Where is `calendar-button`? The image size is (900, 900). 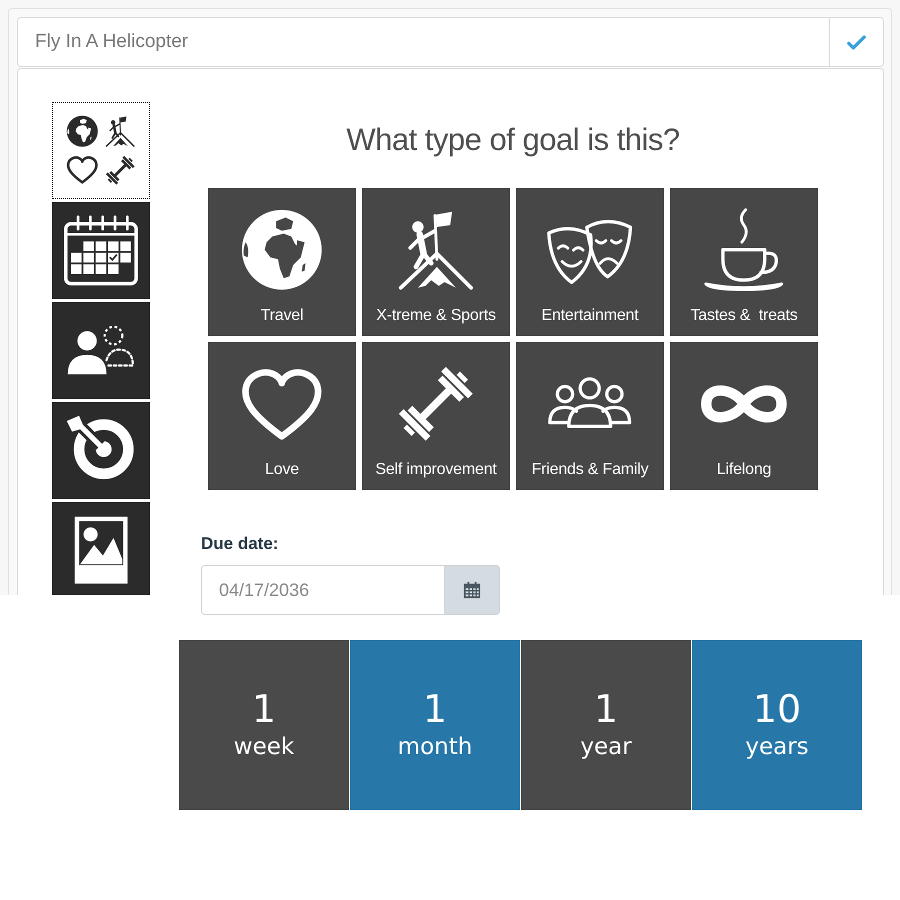 calendar-button is located at coordinates (472, 590).